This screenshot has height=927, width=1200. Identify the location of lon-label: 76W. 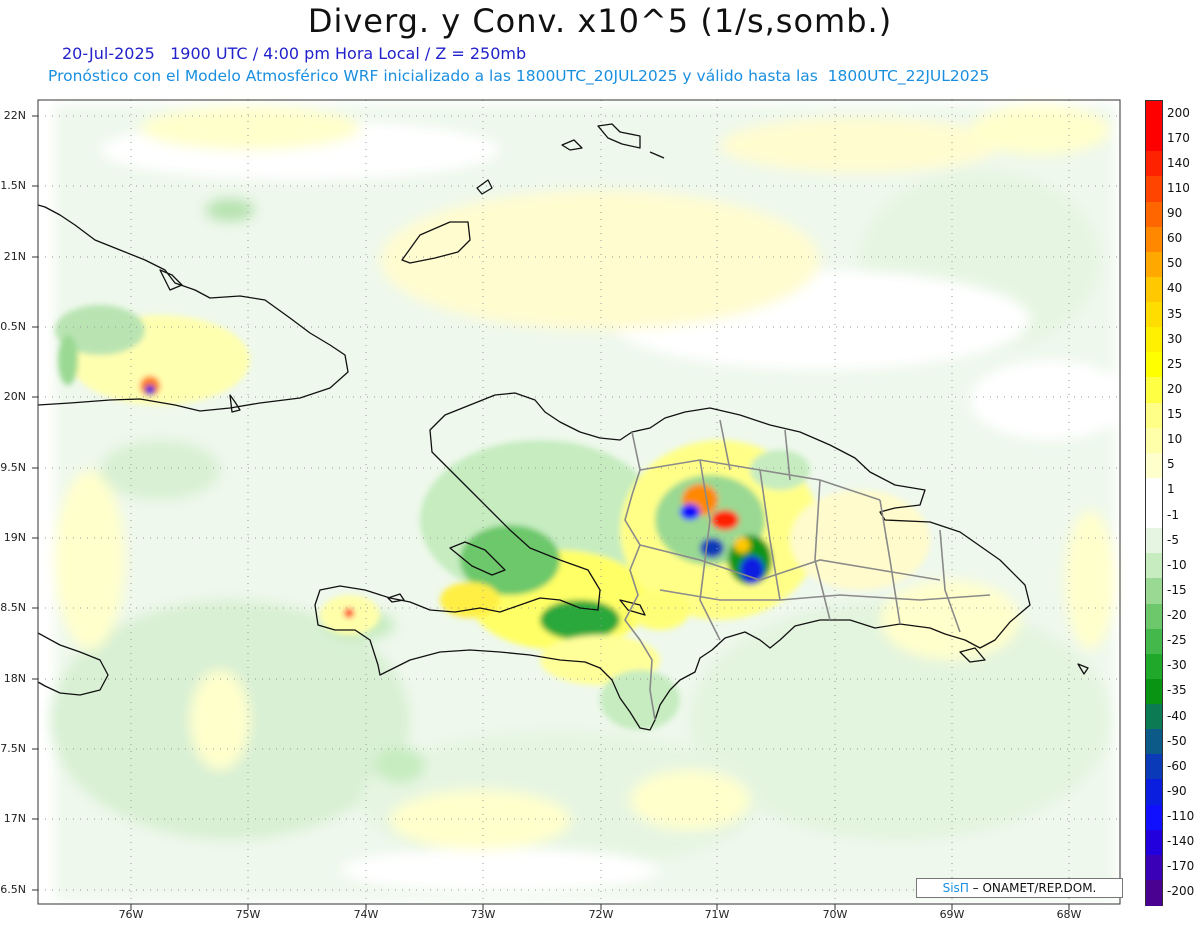
(131, 914).